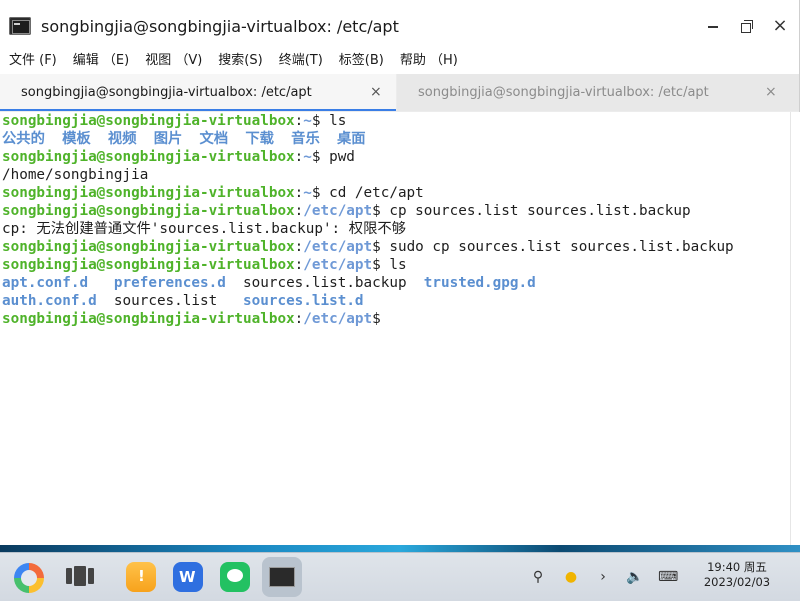 This screenshot has height=601, width=800. What do you see at coordinates (668, 577) in the screenshot?
I see `keyboard-icon: ⌨` at bounding box center [668, 577].